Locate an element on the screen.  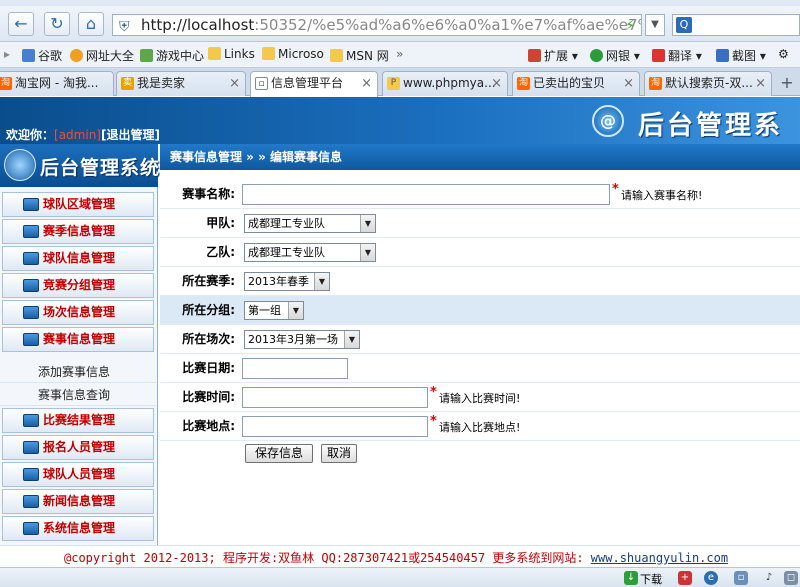
sidebar-item-team-region: 球队区域管理 is located at coordinates (78, 204).